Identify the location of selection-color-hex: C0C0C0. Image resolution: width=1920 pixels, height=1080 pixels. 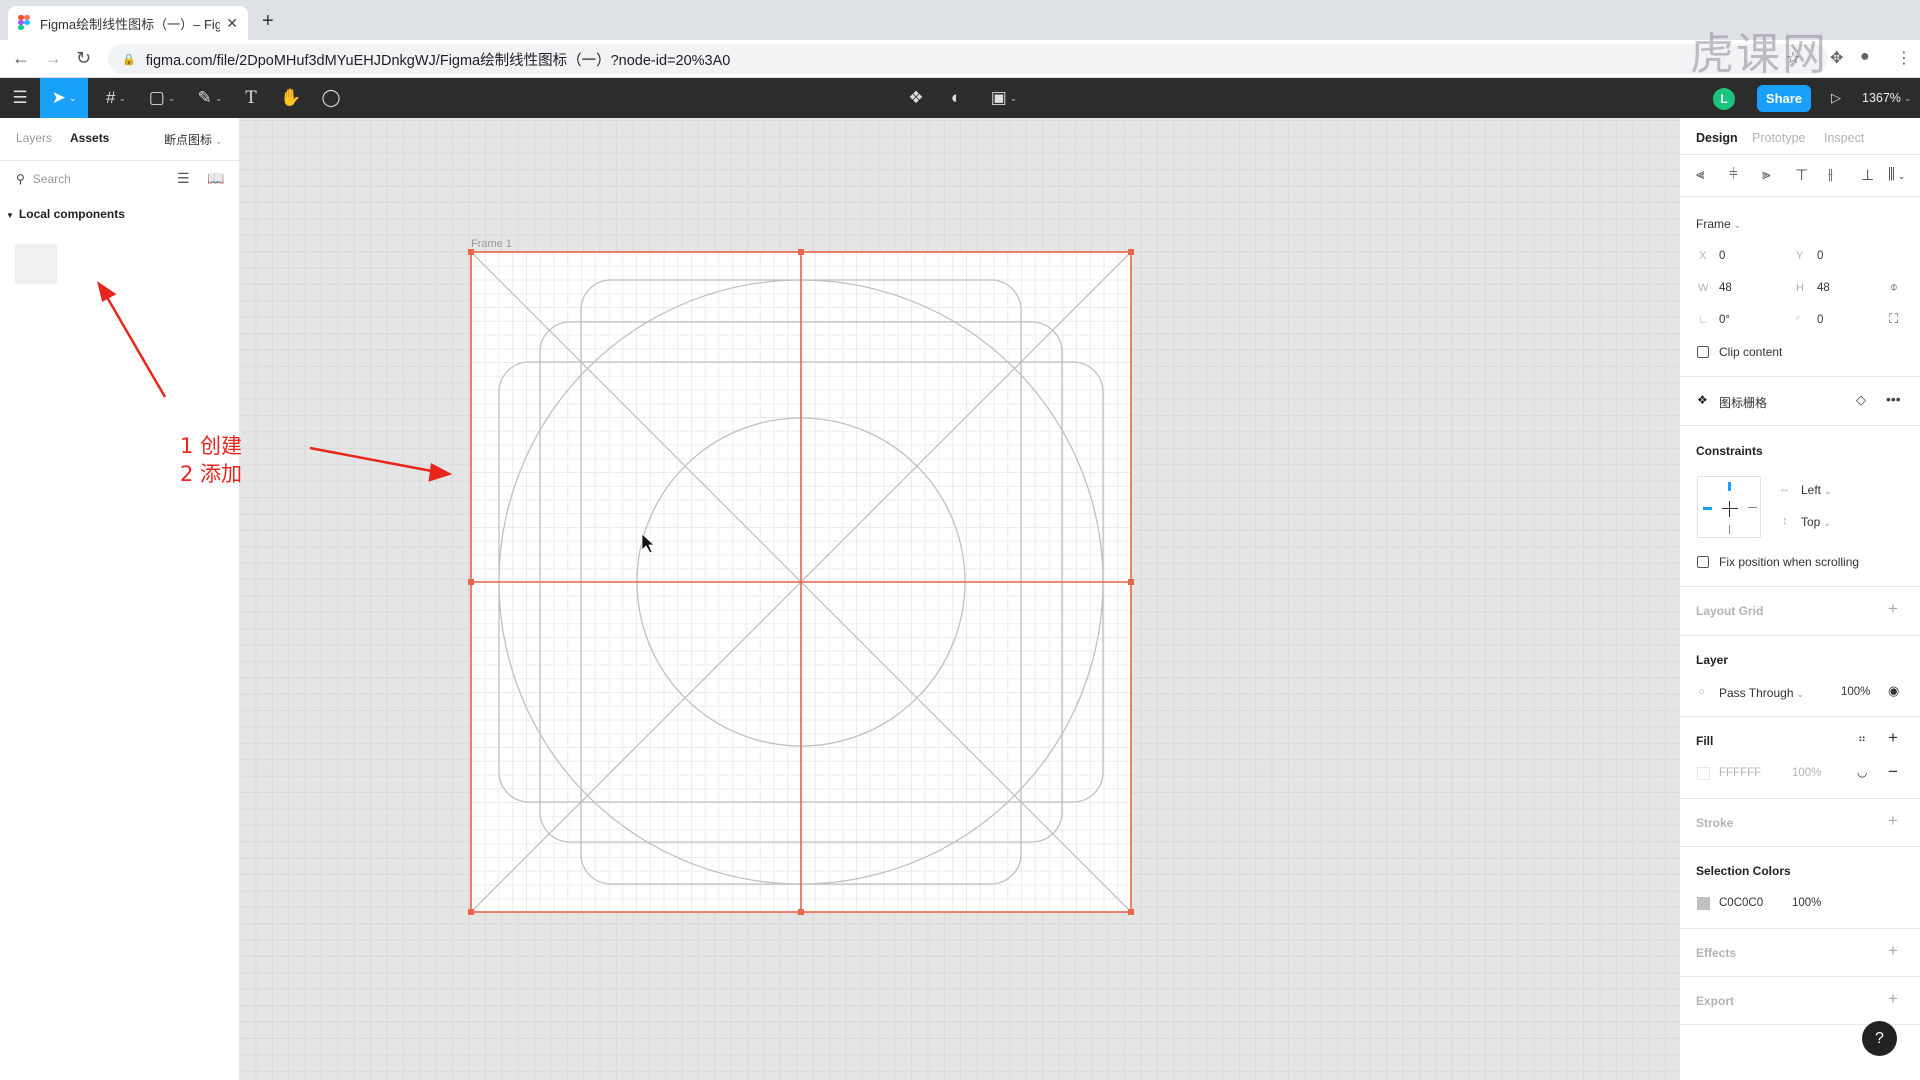
(1741, 903).